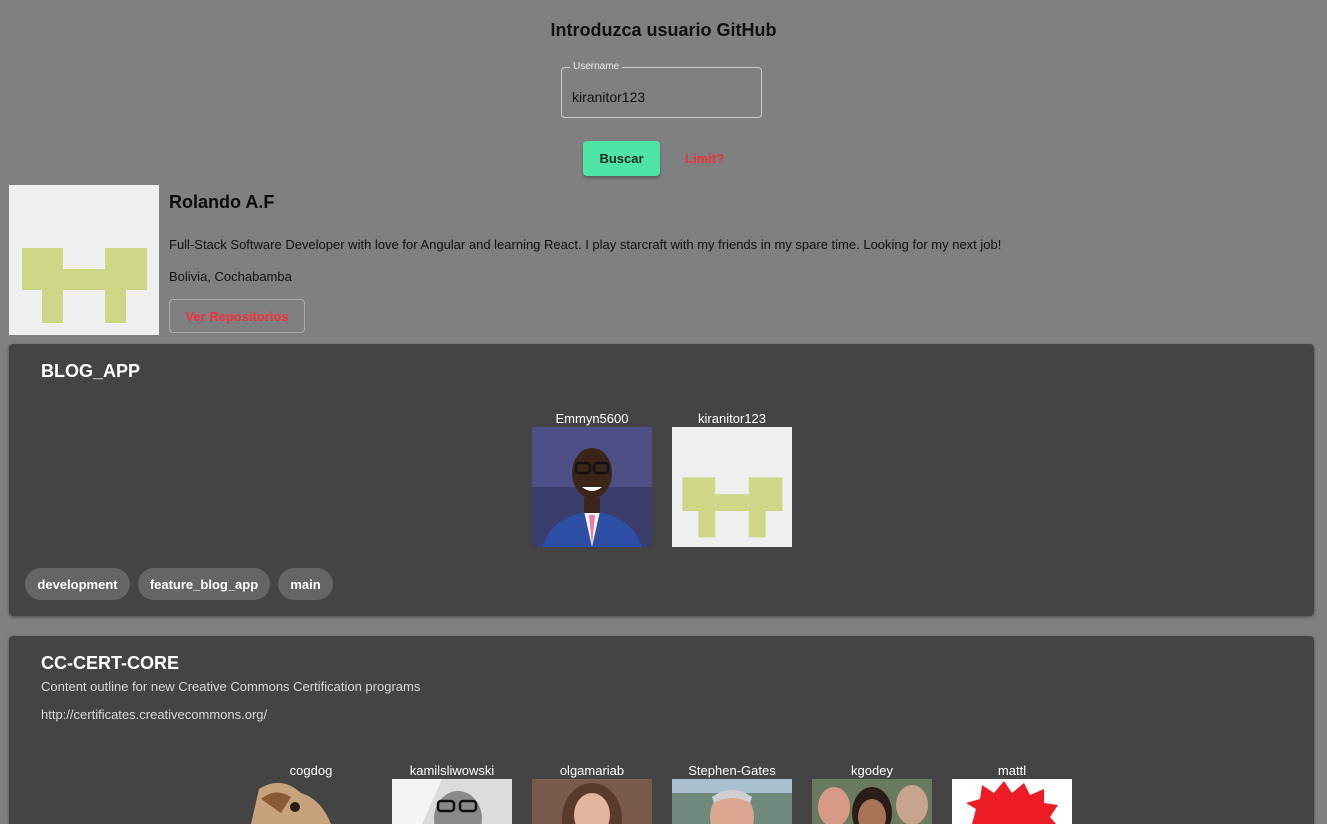 Image resolution: width=1327 pixels, height=824 pixels. Describe the element at coordinates (663, 30) in the screenshot. I see `page-title: Introduzca usuario GitHub` at that location.